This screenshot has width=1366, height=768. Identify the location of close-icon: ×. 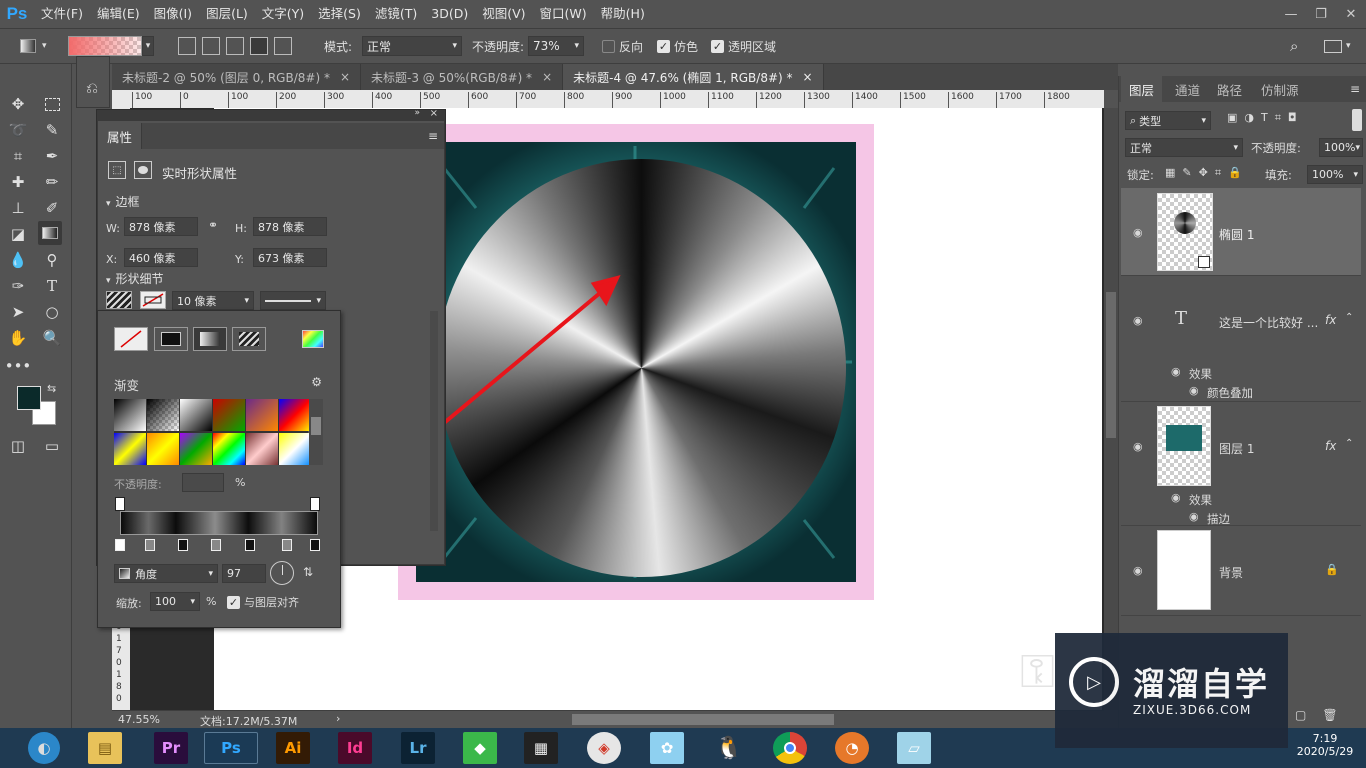
(345, 77).